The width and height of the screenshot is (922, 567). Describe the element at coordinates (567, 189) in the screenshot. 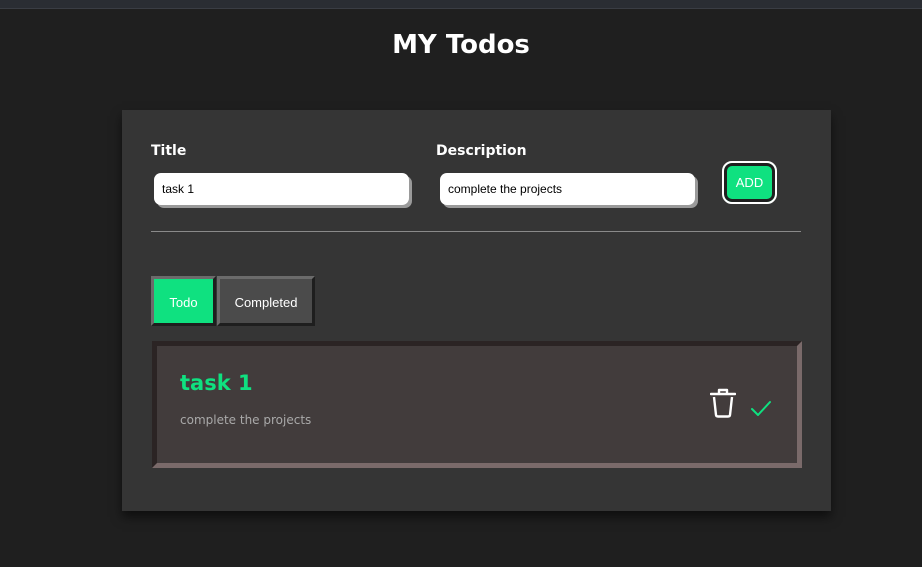

I see `description-input` at that location.